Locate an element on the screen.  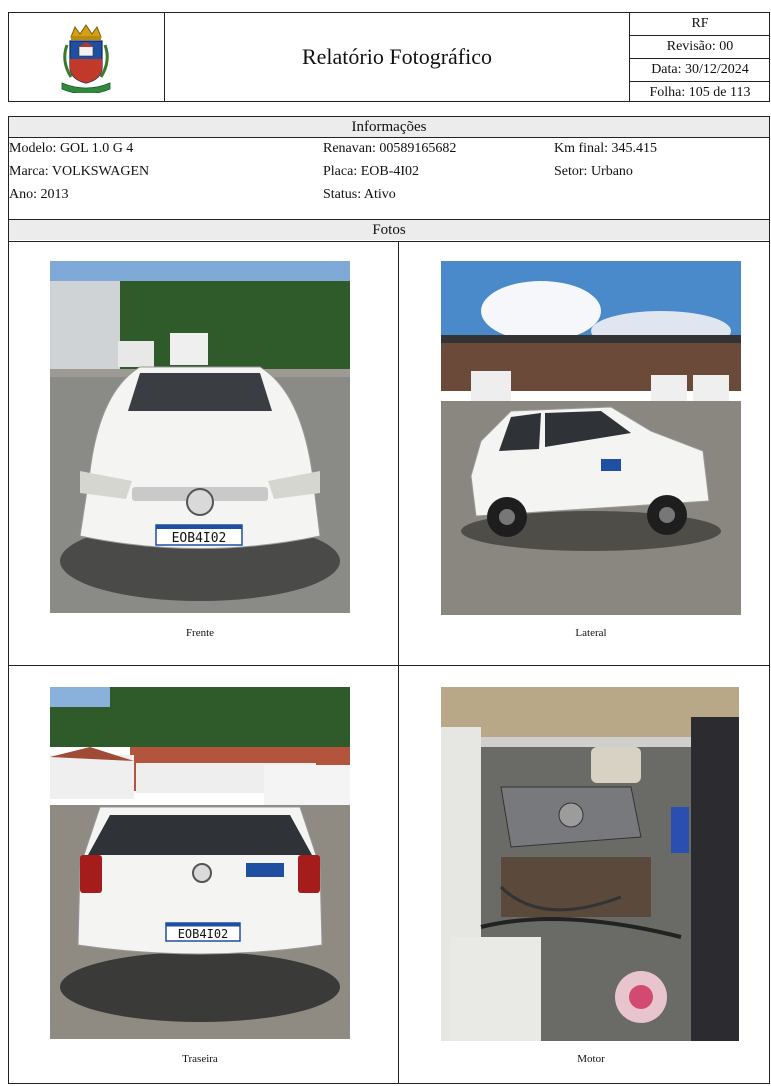
grid-divider-horizontal is located at coordinates (389, 665).